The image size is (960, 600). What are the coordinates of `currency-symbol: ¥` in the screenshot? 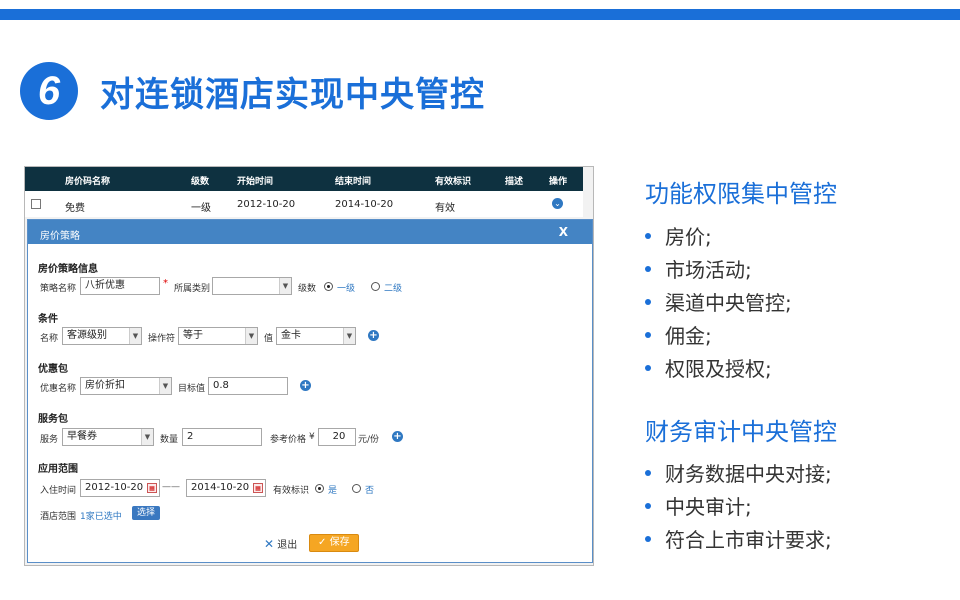 It's located at (312, 437).